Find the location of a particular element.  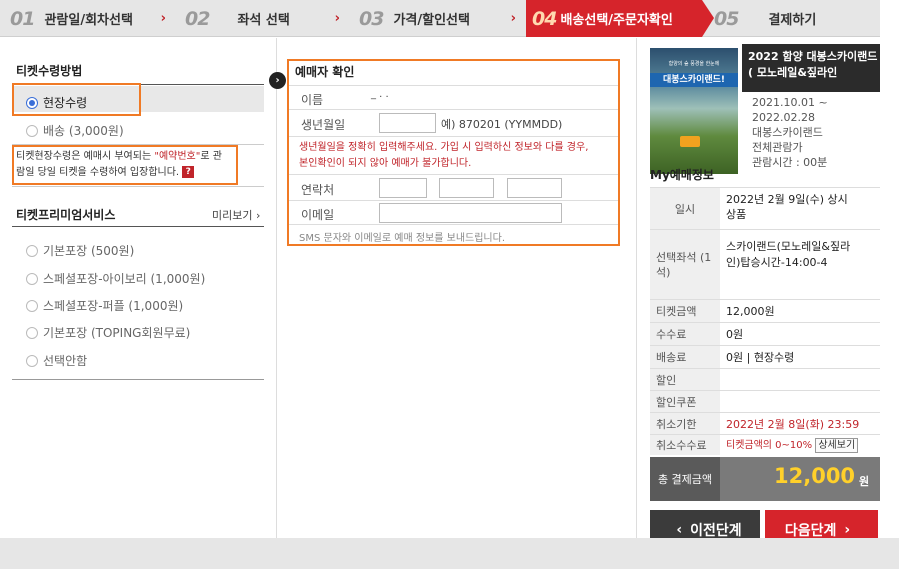

radio-none: 선택안함 is located at coordinates (56, 360).